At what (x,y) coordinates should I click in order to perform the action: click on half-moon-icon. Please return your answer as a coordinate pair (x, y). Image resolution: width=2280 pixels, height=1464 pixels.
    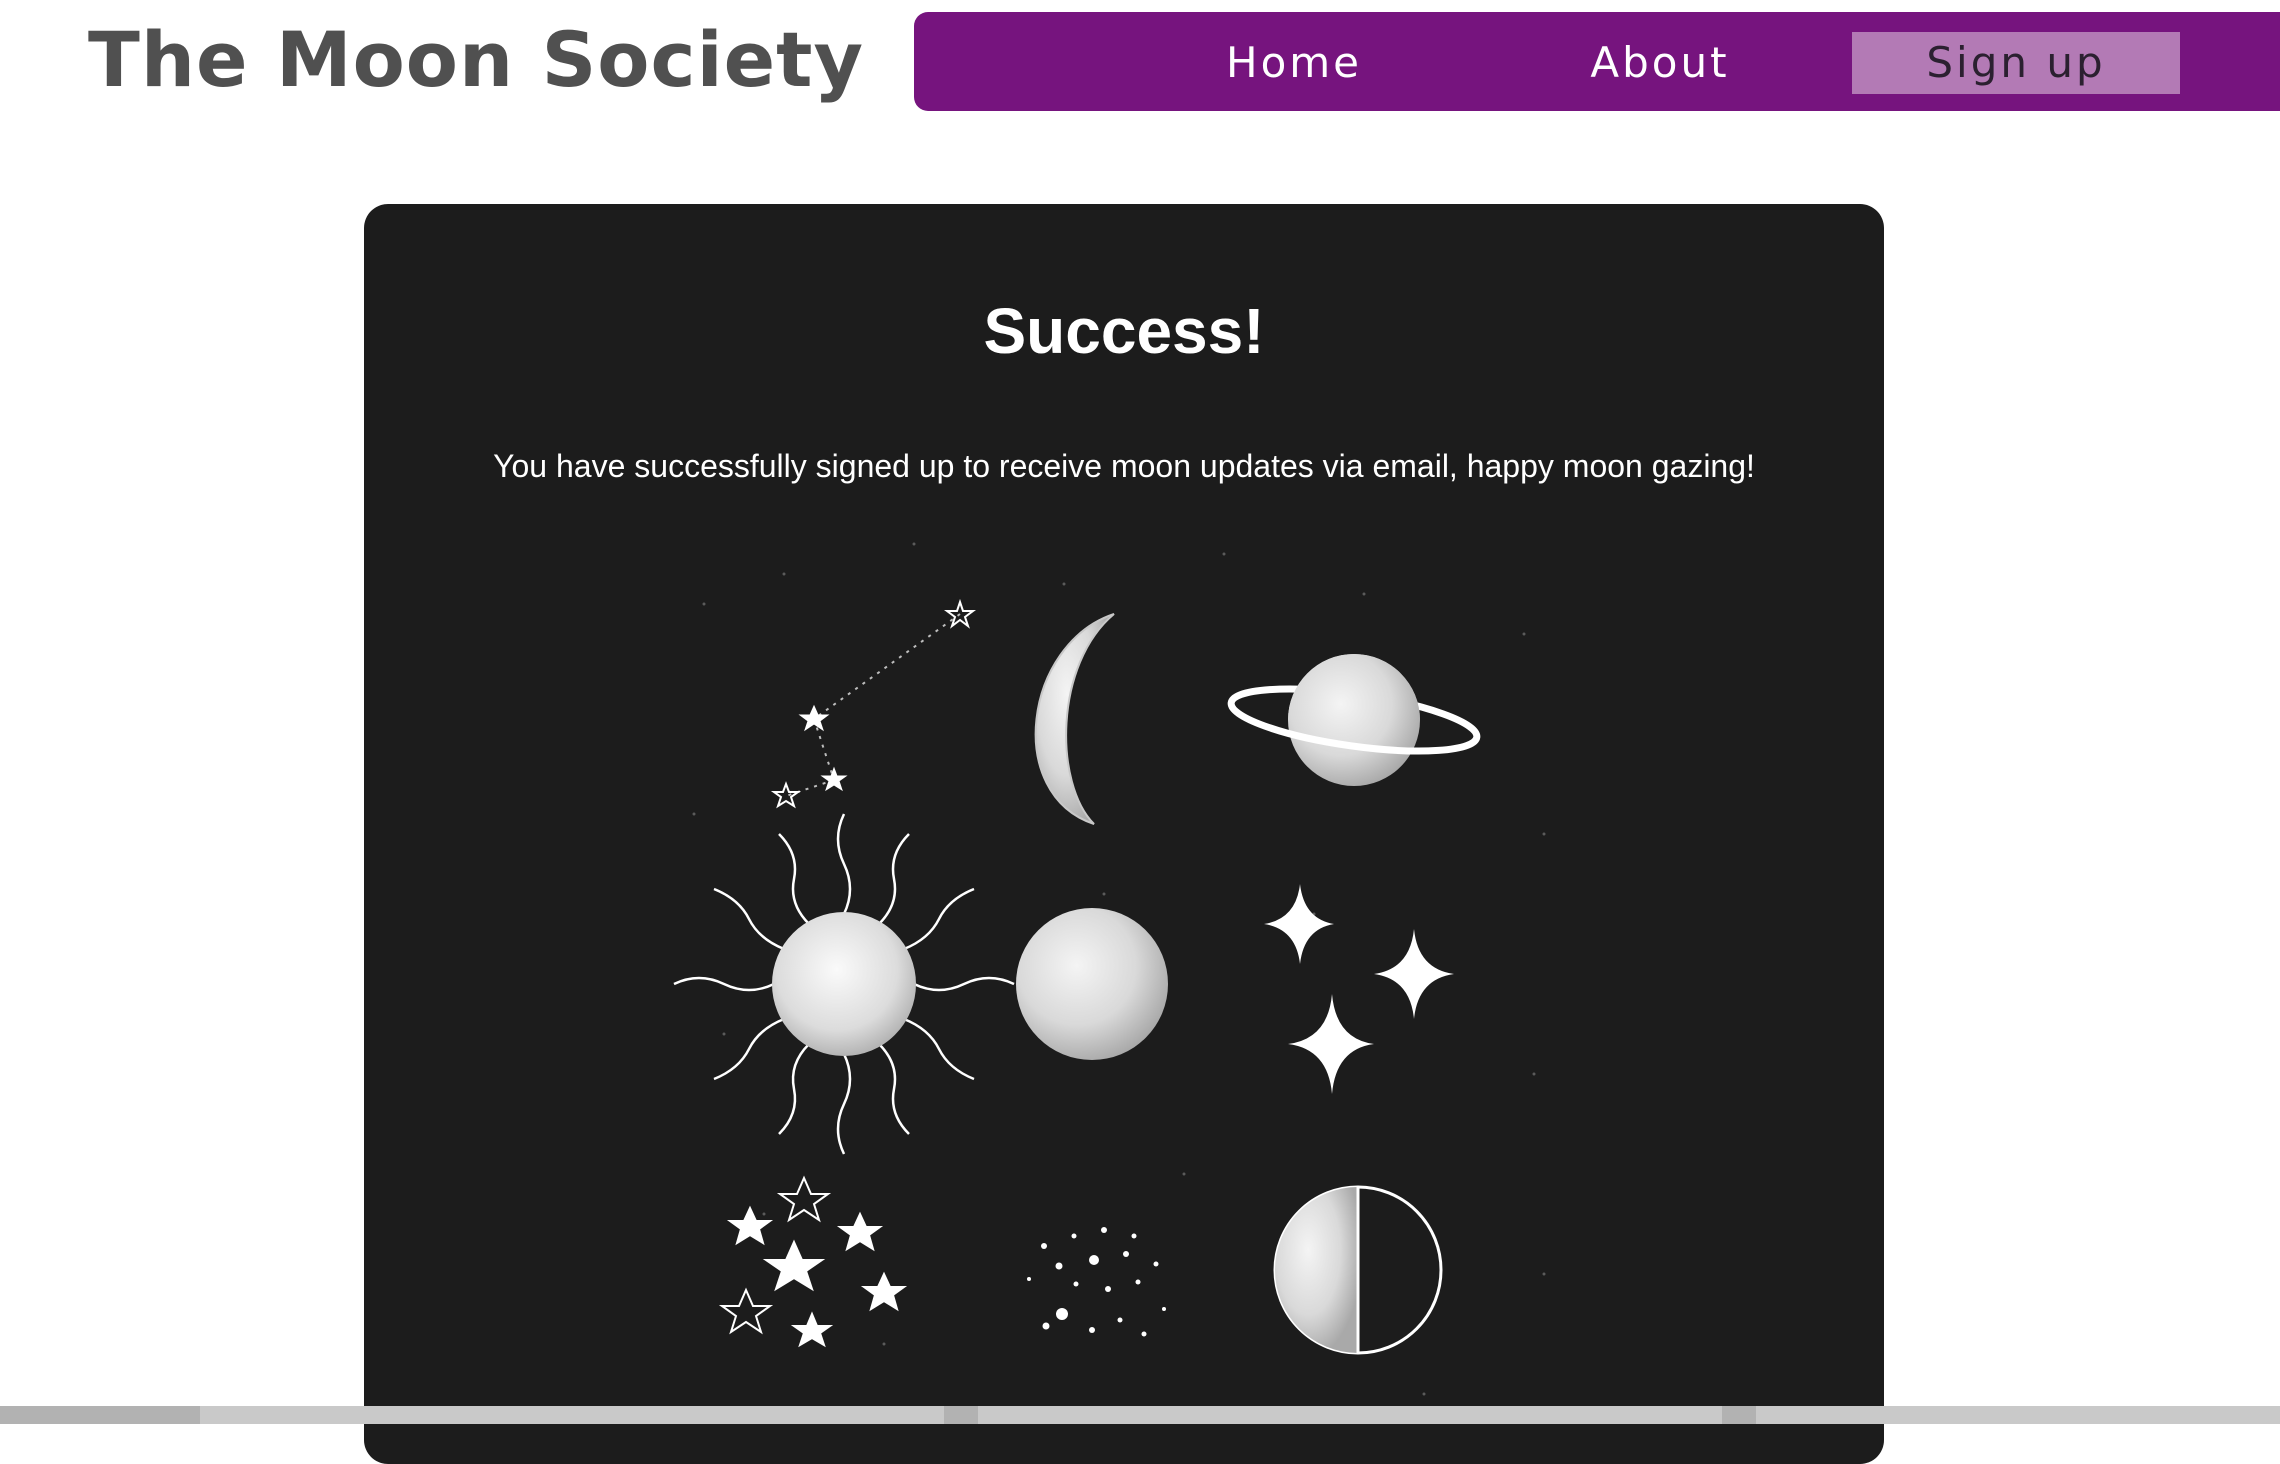
    Looking at the image, I should click on (1358, 1270).